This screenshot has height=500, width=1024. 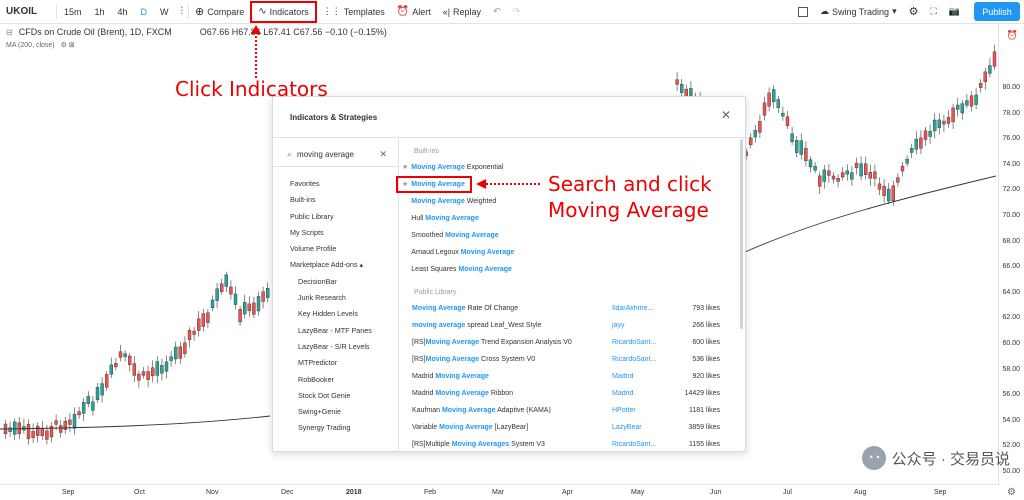 What do you see at coordinates (331, 428) in the screenshot?
I see `addon-item: Synergy Trading` at bounding box center [331, 428].